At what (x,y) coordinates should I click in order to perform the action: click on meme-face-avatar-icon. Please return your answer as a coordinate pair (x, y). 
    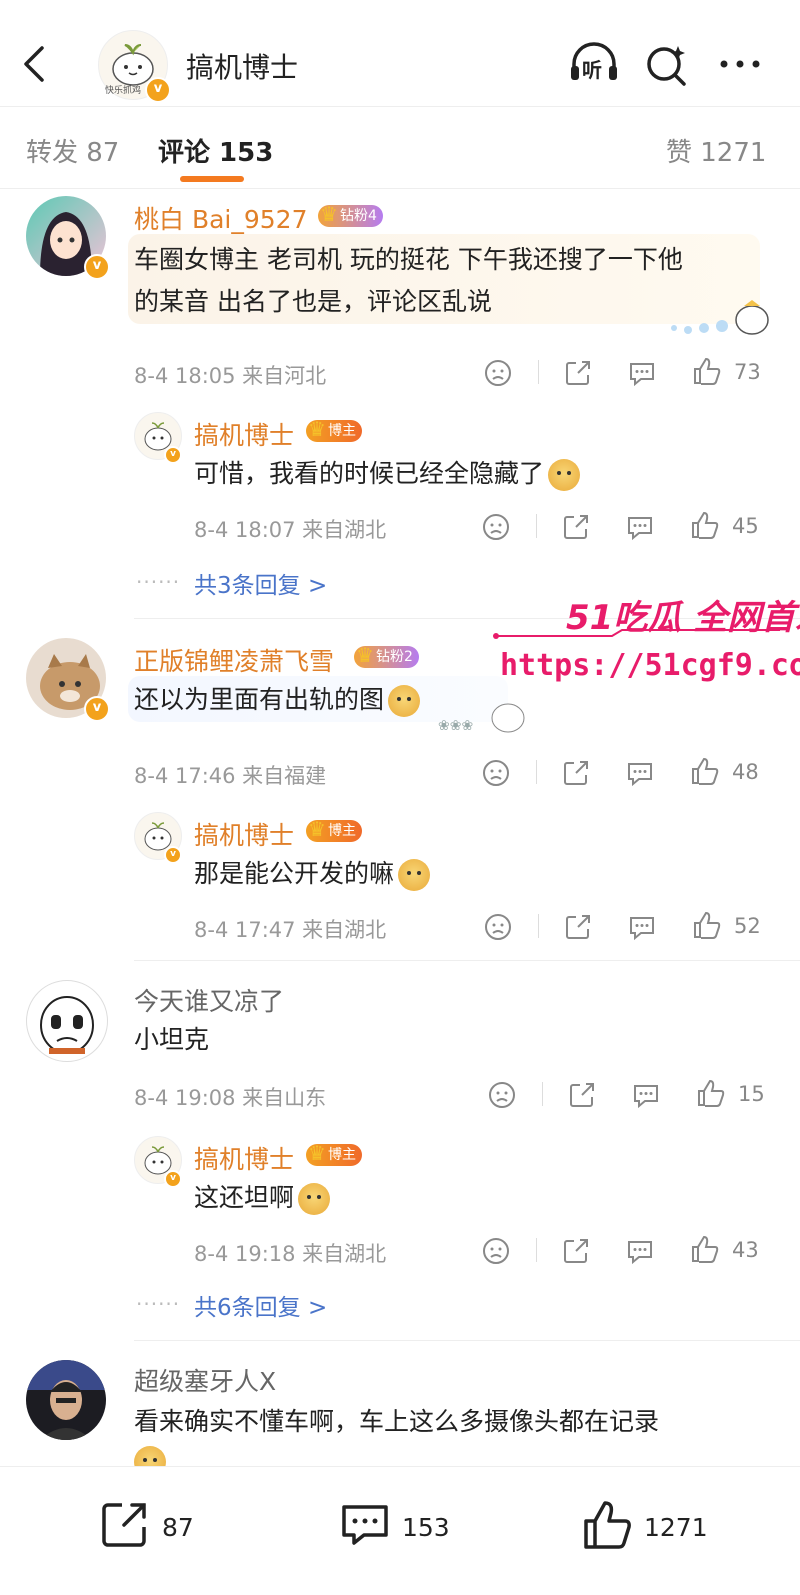
    Looking at the image, I should click on (67, 1025).